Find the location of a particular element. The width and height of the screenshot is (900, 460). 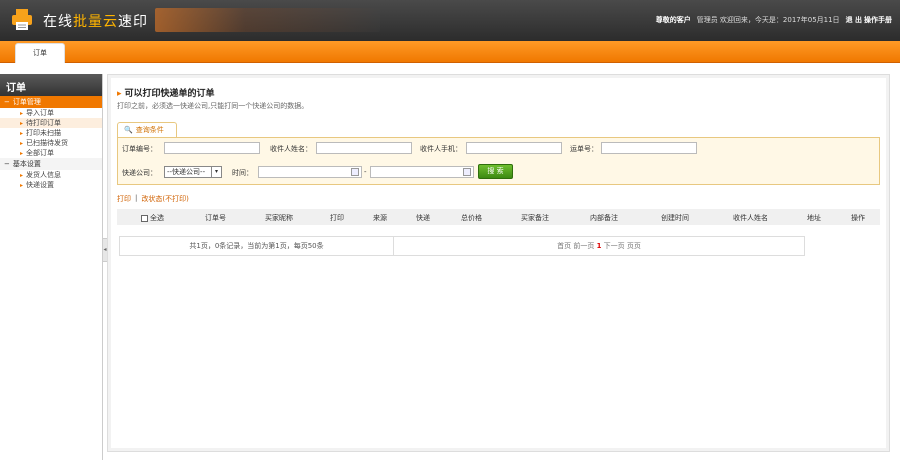

chevron-down-icon: ▾ is located at coordinates (216, 172).